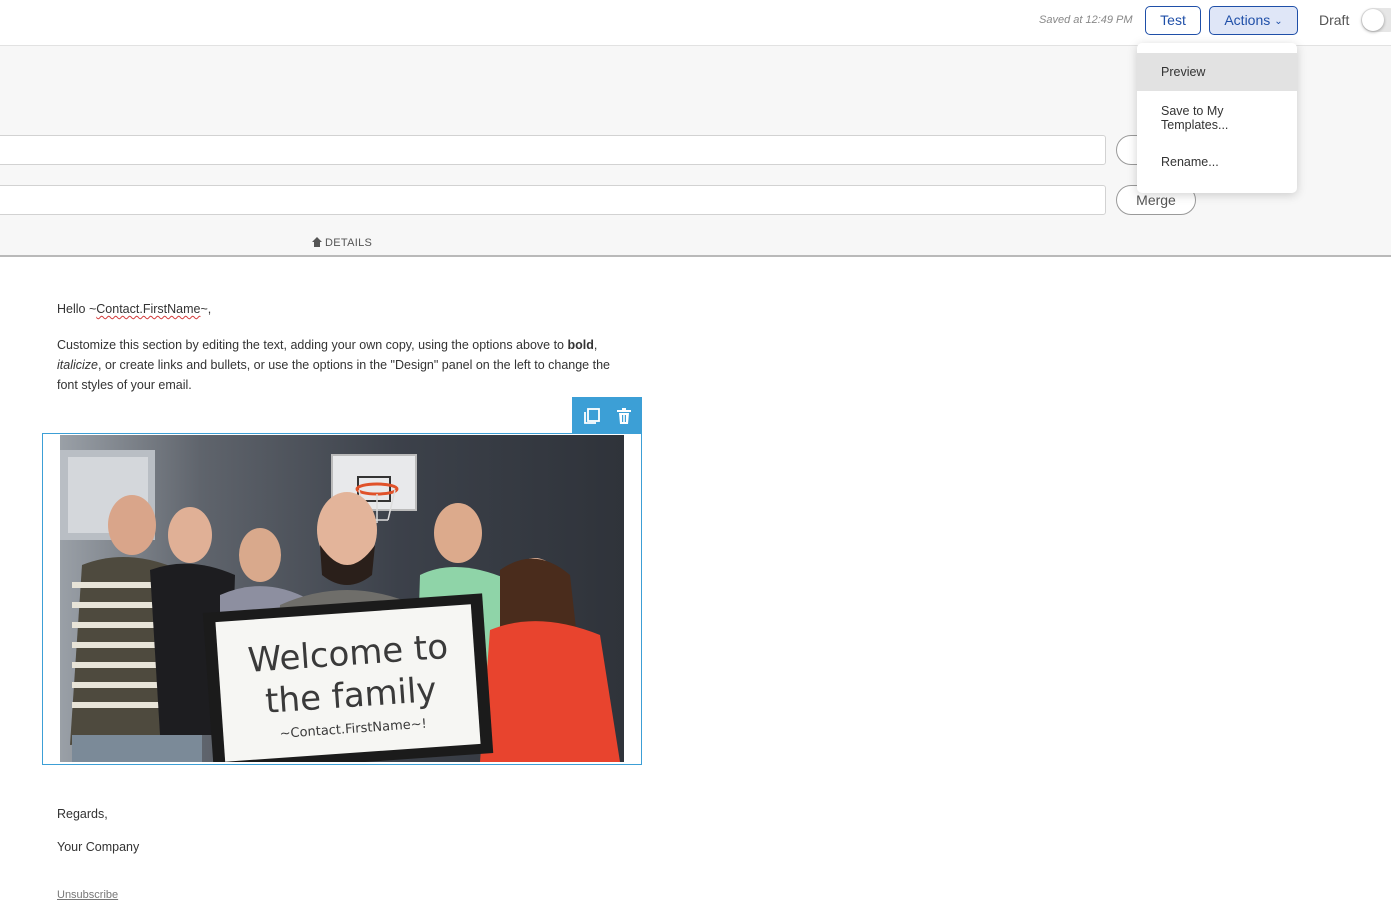  I want to click on greeting-prefix: Hello ~, so click(77, 309).